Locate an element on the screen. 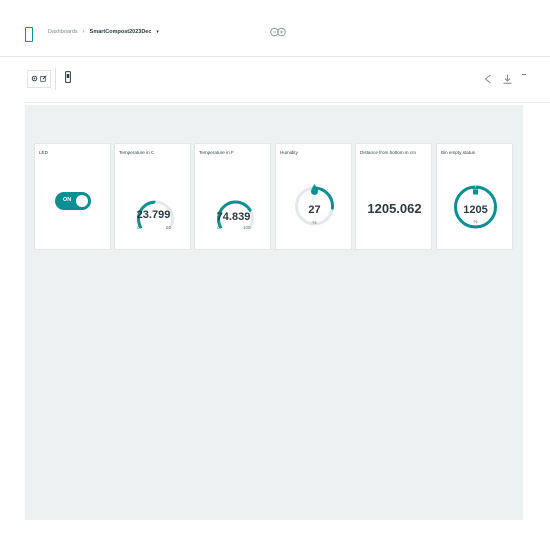 This screenshot has height=550, width=550. dashboard-toolbar is located at coordinates (287, 82).